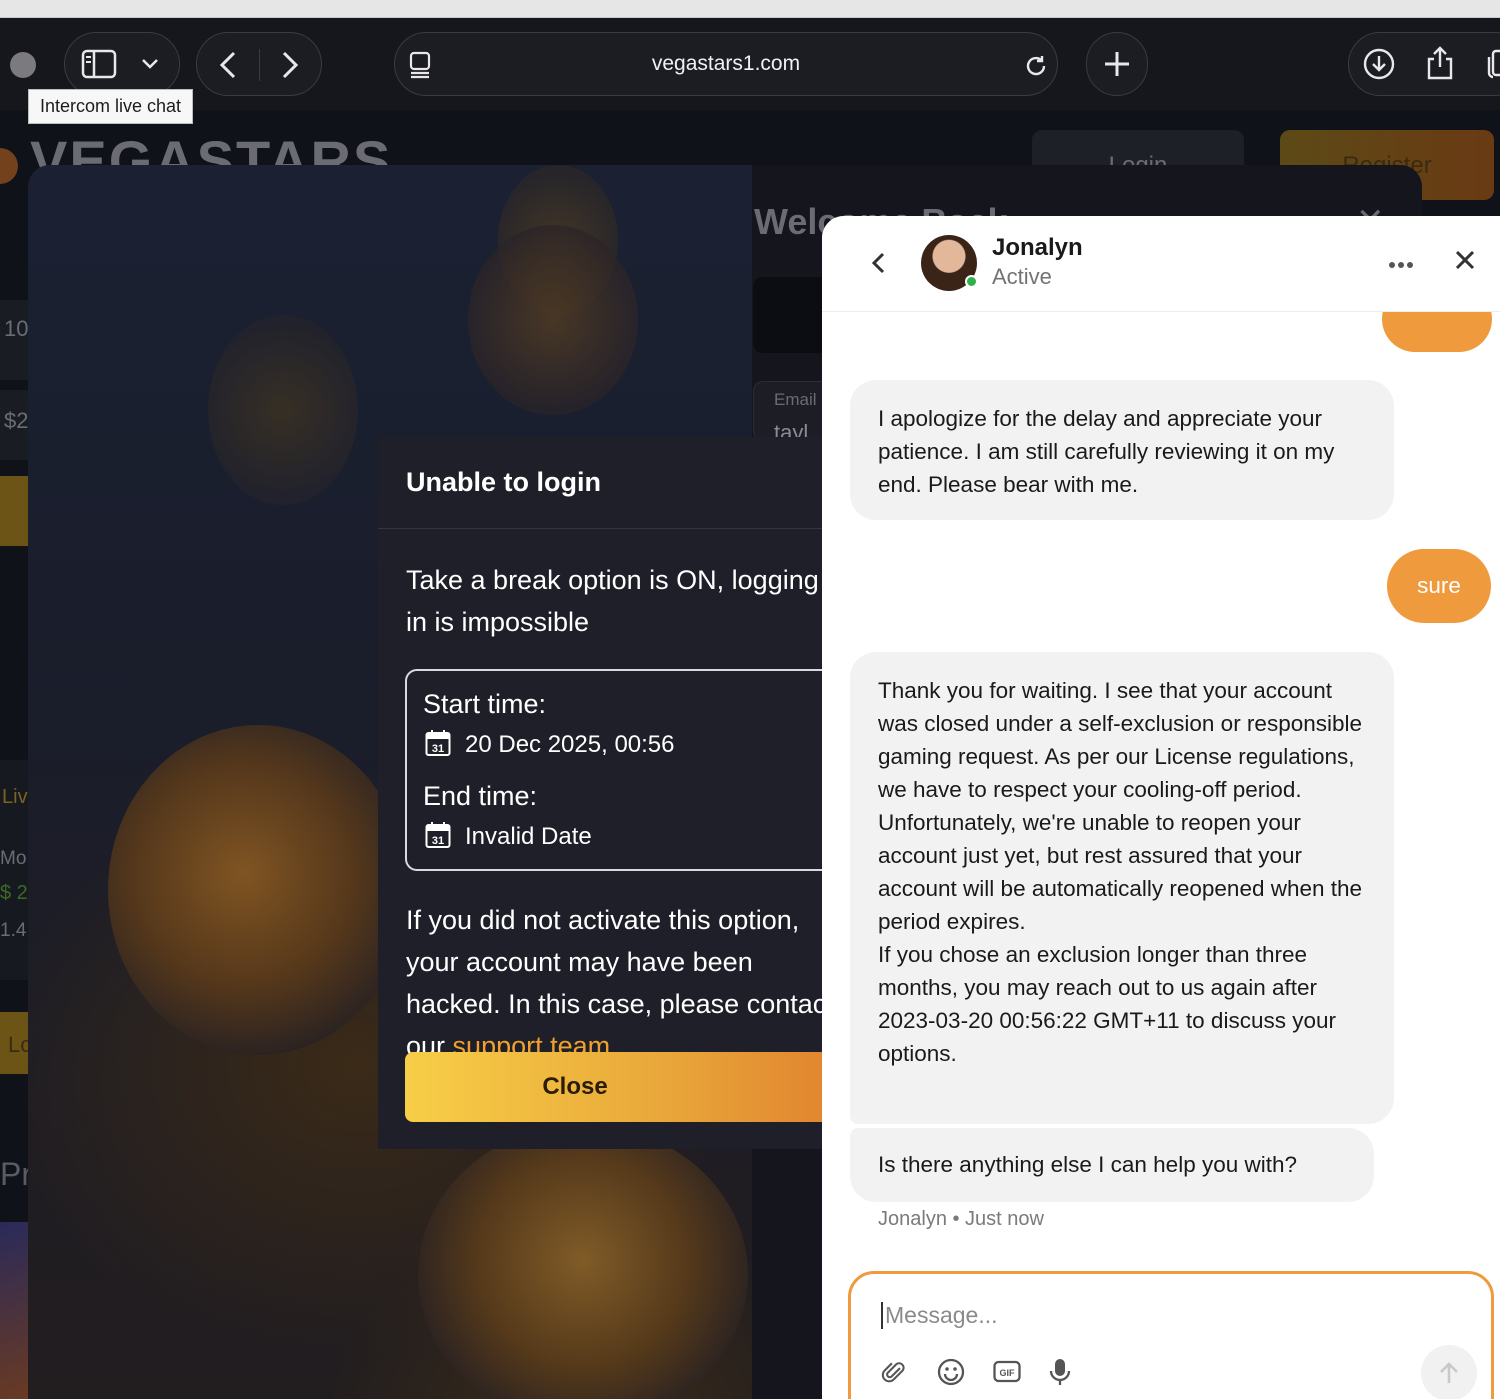  What do you see at coordinates (503, 482) in the screenshot?
I see `dialog-title: Unable to login` at bounding box center [503, 482].